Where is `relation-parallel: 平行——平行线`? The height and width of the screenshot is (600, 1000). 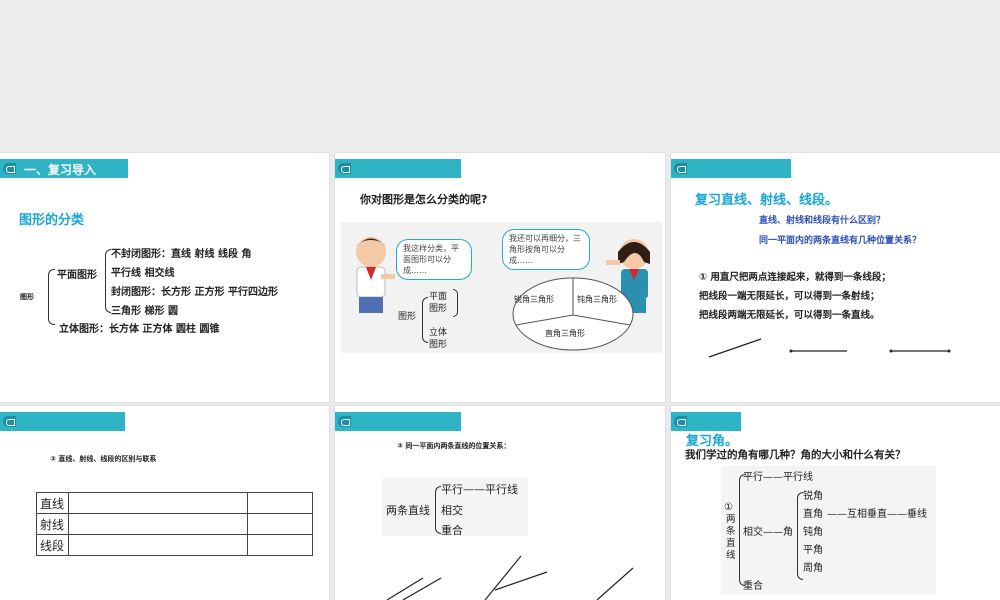 relation-parallel: 平行——平行线 is located at coordinates (479, 489).